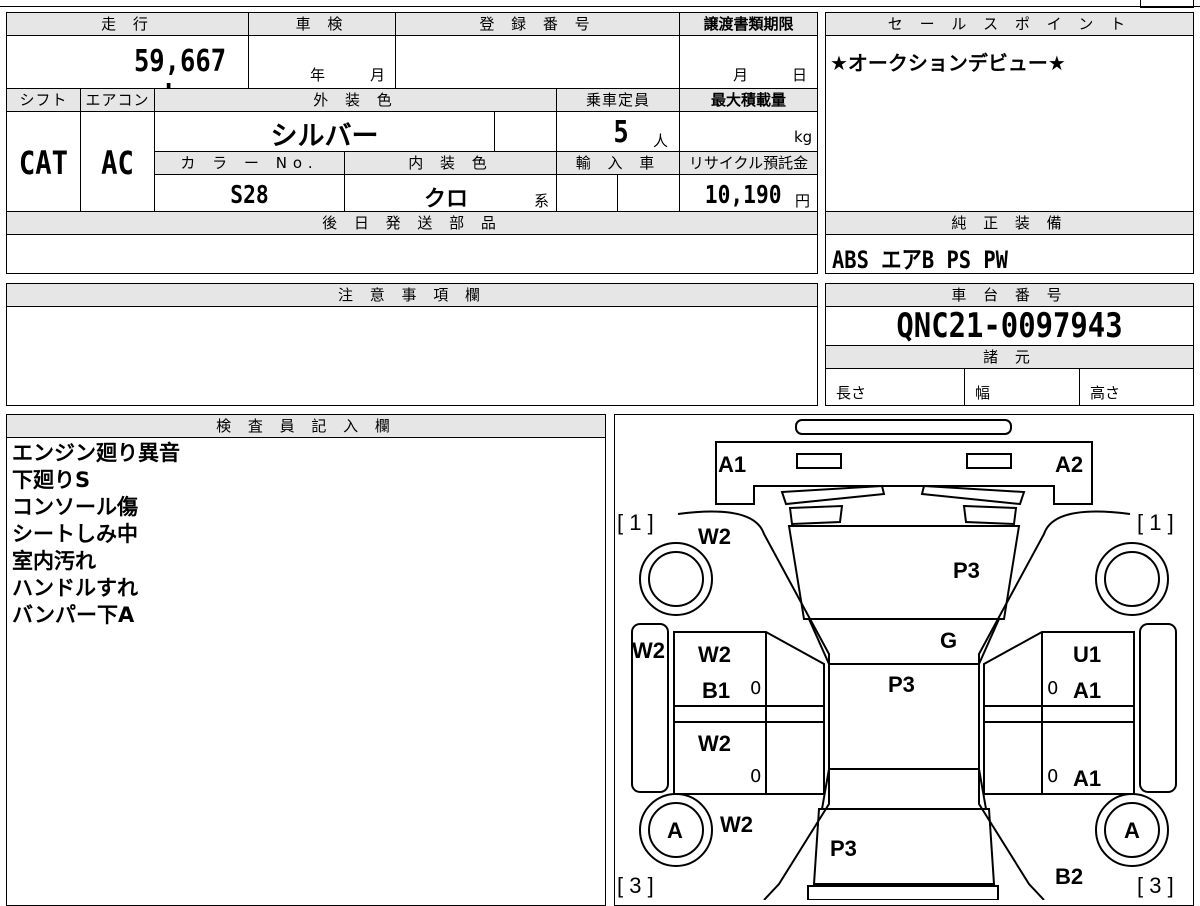 The width and height of the screenshot is (1200, 906). Describe the element at coordinates (748, 24) in the screenshot. I see `transfer-deadline-header: 譲渡書類期限` at that location.